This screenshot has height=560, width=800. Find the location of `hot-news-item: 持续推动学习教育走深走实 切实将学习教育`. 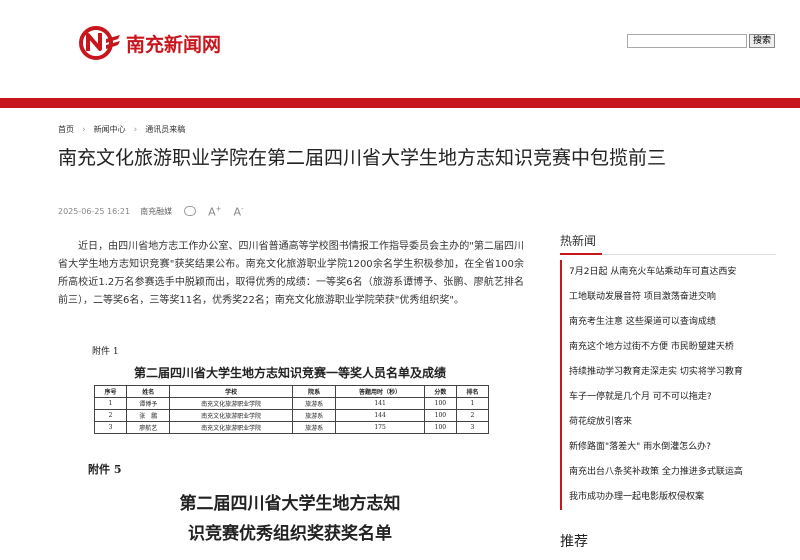

hot-news-item: 持续推动学习教育走深走实 切实将学习教育 is located at coordinates (668, 372).